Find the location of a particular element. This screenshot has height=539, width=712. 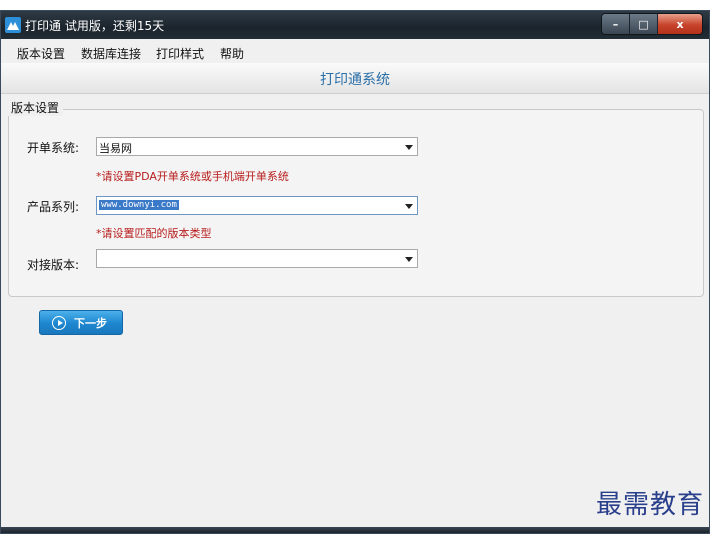

next-step-button: 下一步 is located at coordinates (81, 322).